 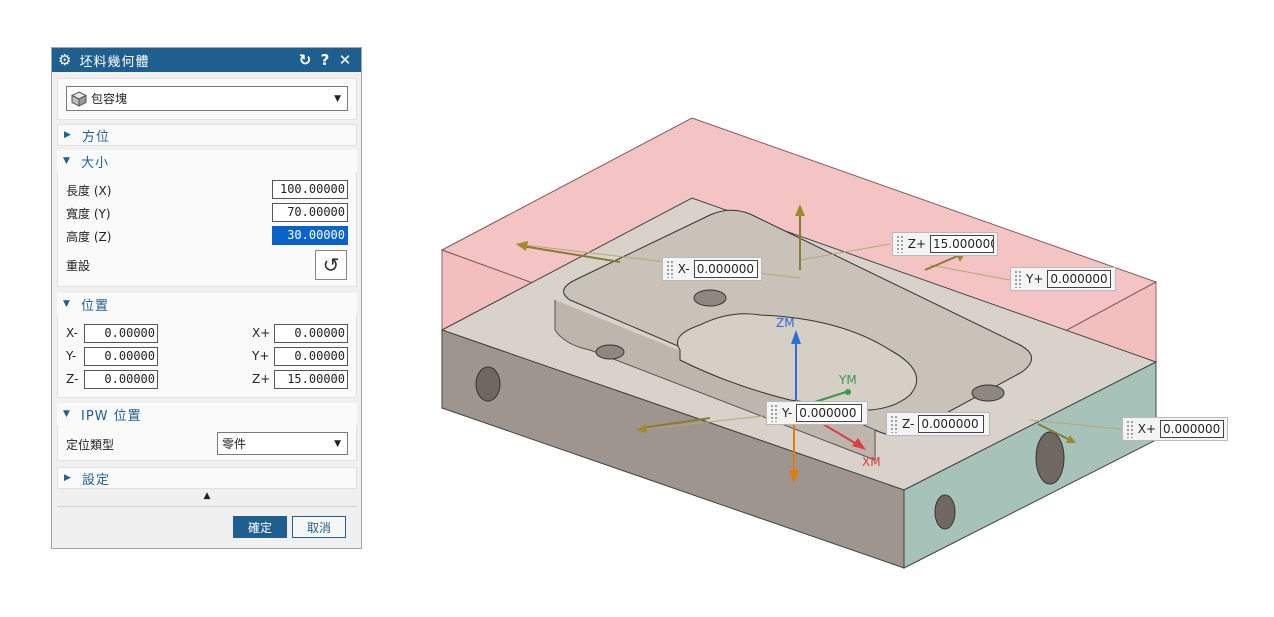 I want to click on yplus-input: 0.00000, so click(x=311, y=356).